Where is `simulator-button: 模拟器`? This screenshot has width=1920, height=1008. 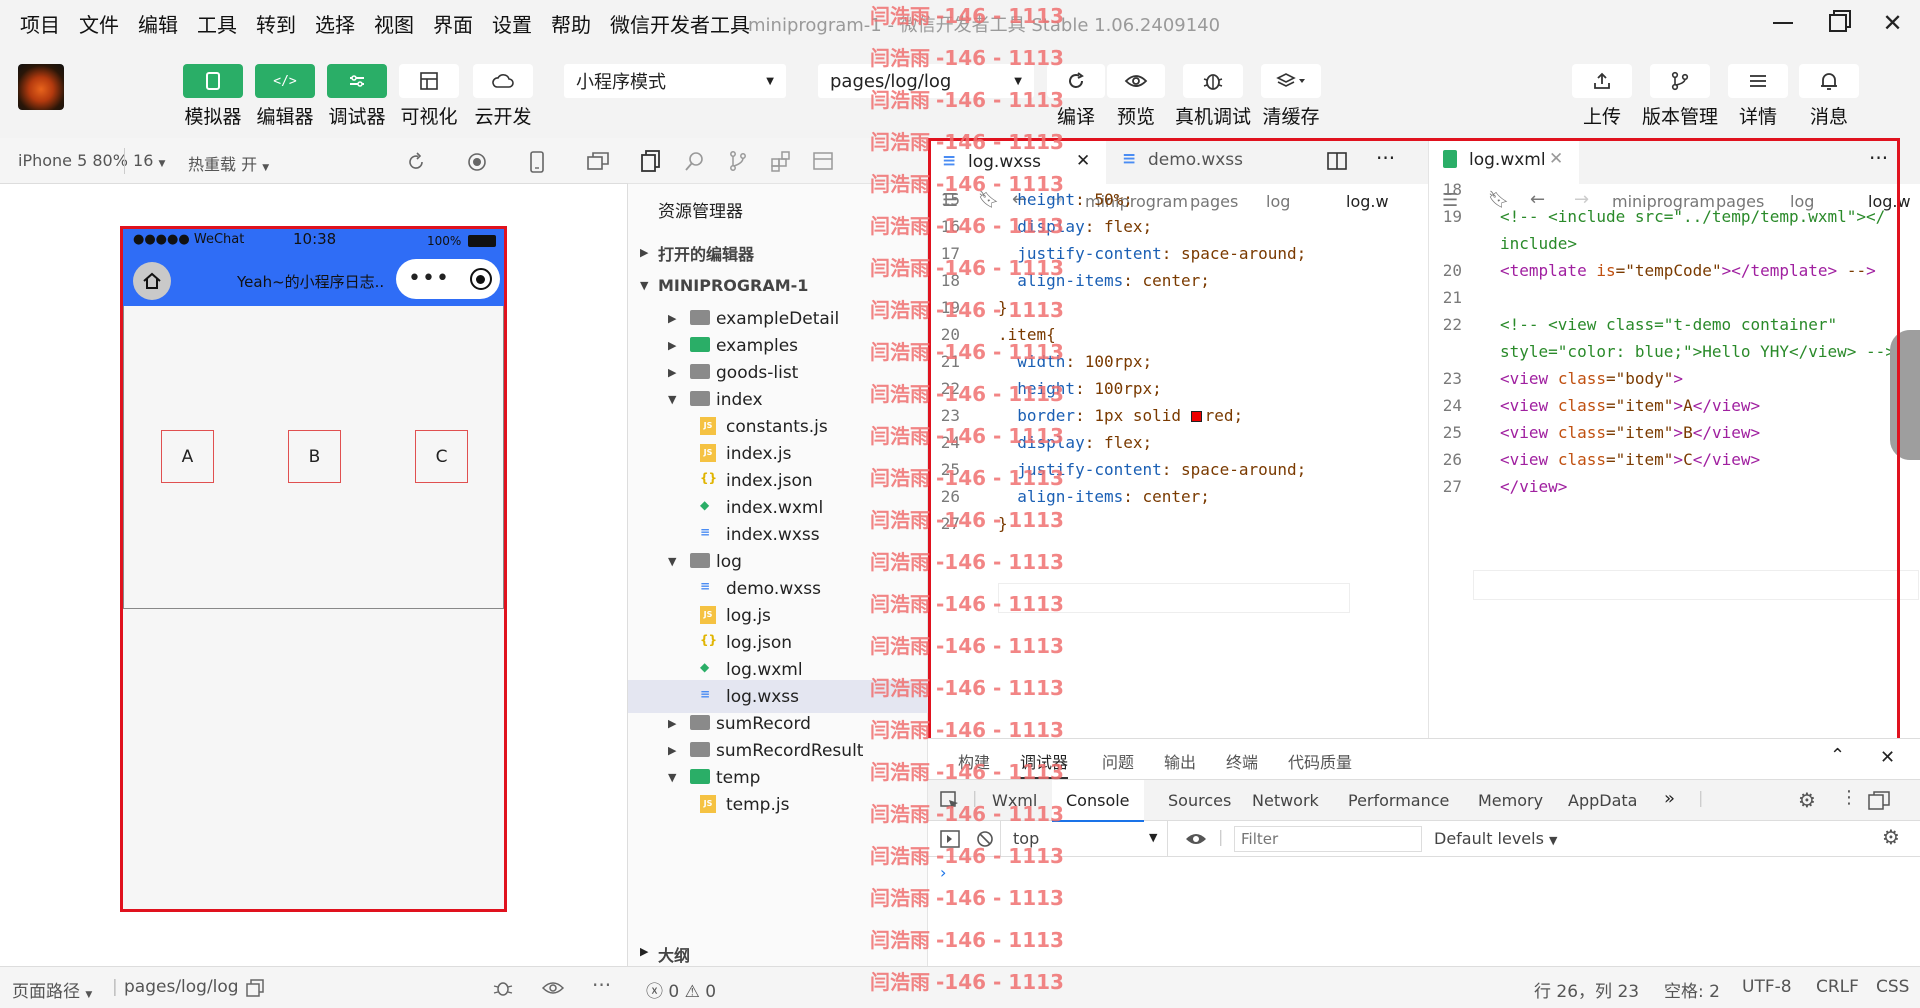
simulator-button: 模拟器 is located at coordinates (213, 96).